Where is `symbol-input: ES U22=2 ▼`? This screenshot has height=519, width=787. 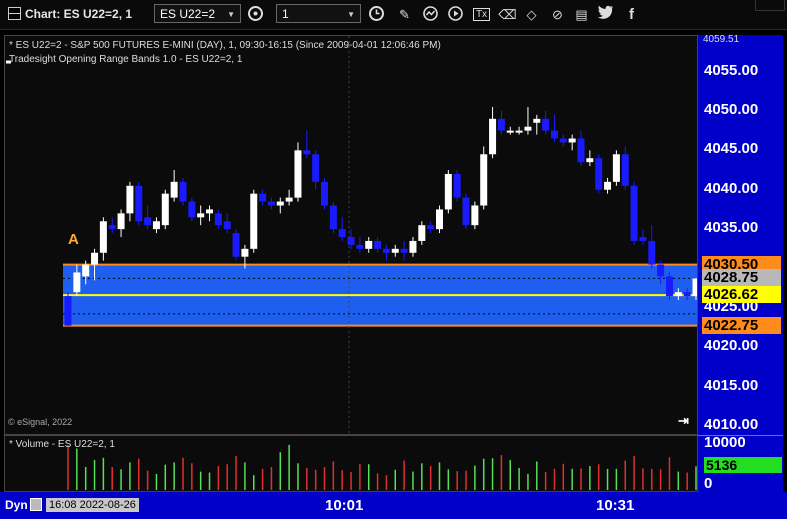
symbol-input: ES U22=2 ▼ is located at coordinates (197, 13).